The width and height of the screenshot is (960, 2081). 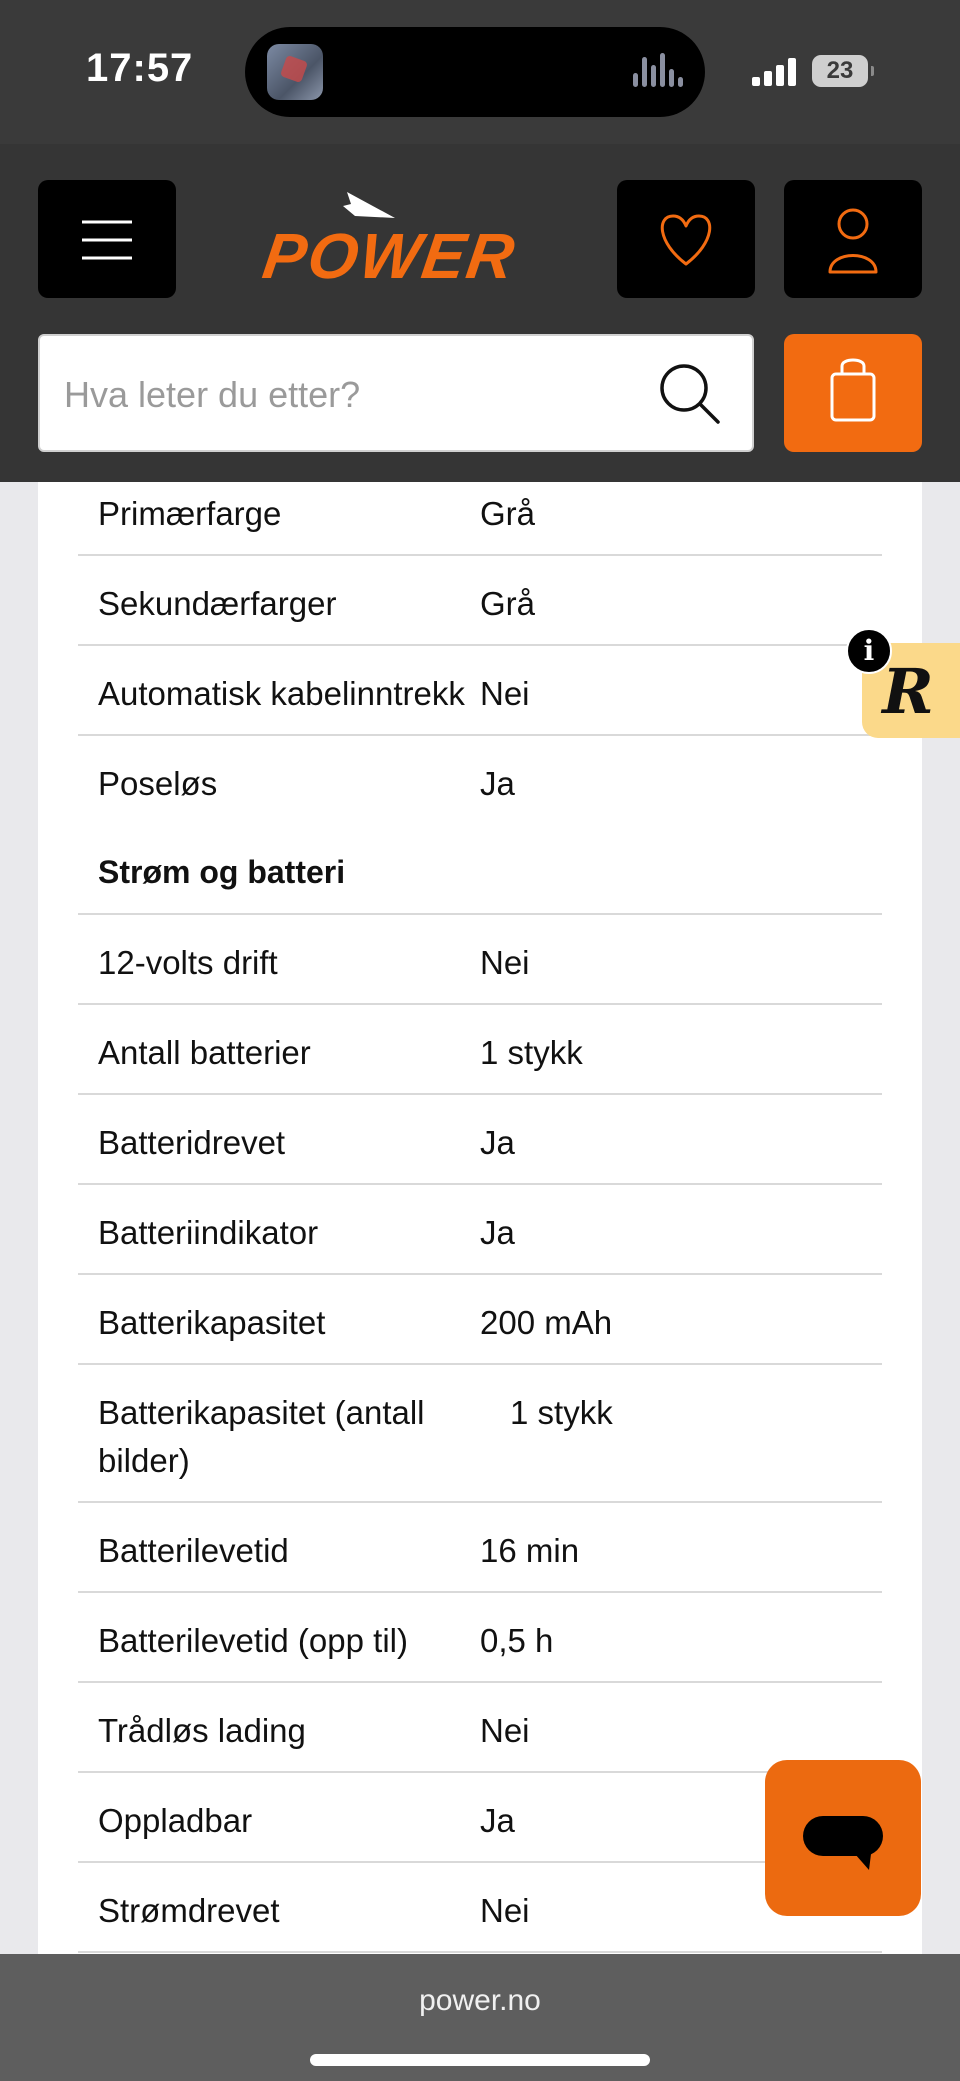 I want to click on heart-icon, so click(x=686, y=240).